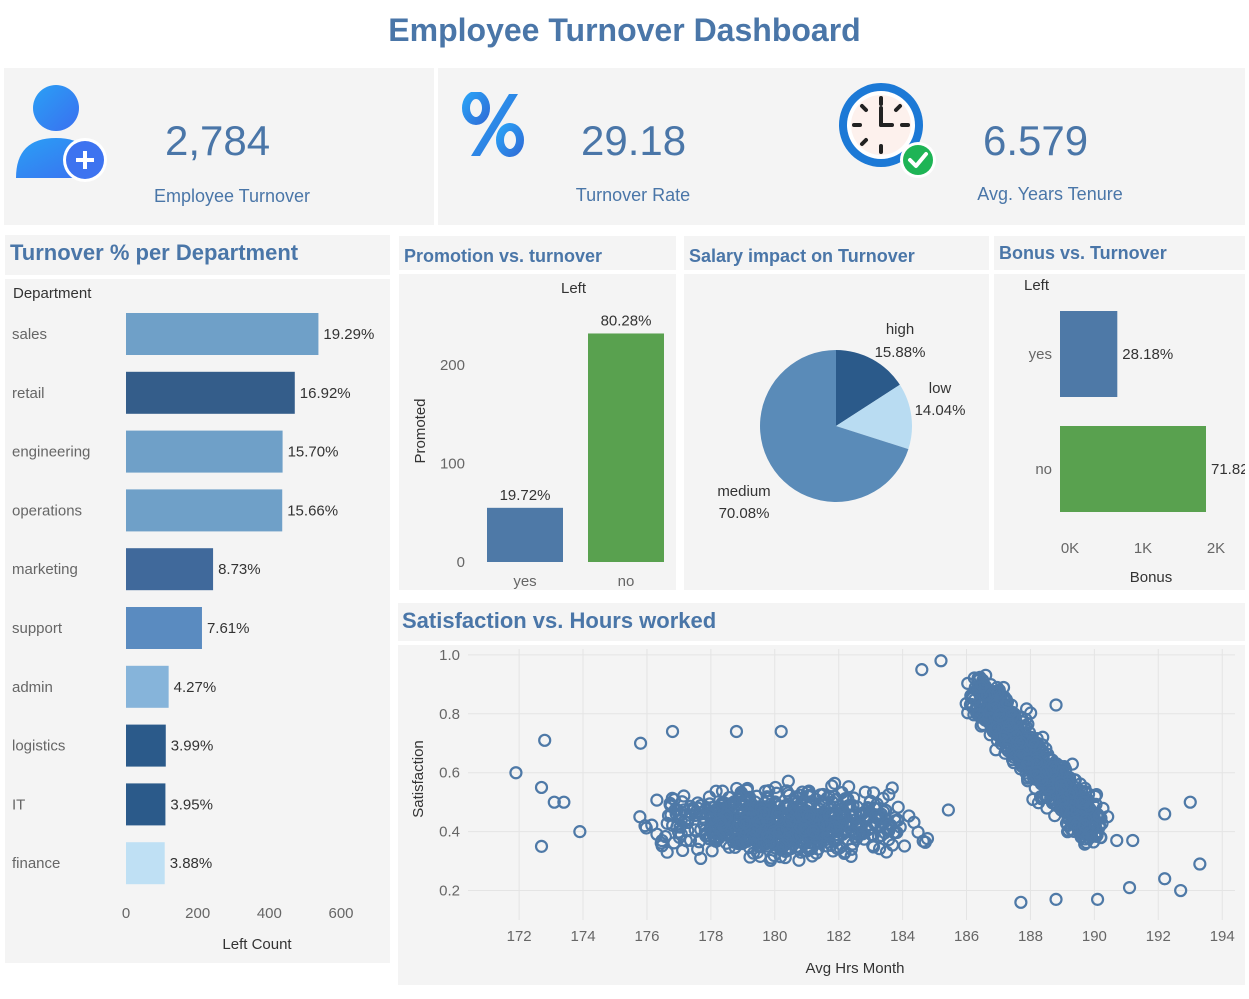  Describe the element at coordinates (192, 746) in the screenshot. I see `dept-data-label: 3.99%` at that location.